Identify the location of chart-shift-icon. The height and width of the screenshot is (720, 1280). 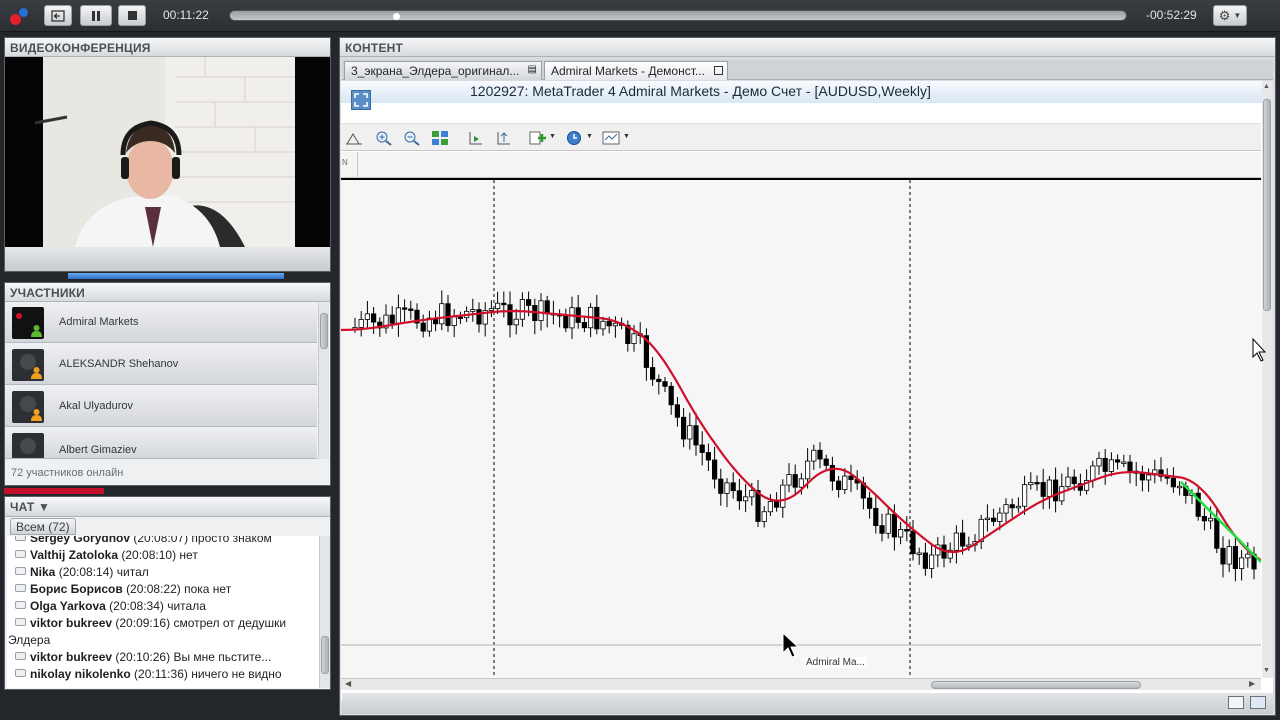
(476, 138).